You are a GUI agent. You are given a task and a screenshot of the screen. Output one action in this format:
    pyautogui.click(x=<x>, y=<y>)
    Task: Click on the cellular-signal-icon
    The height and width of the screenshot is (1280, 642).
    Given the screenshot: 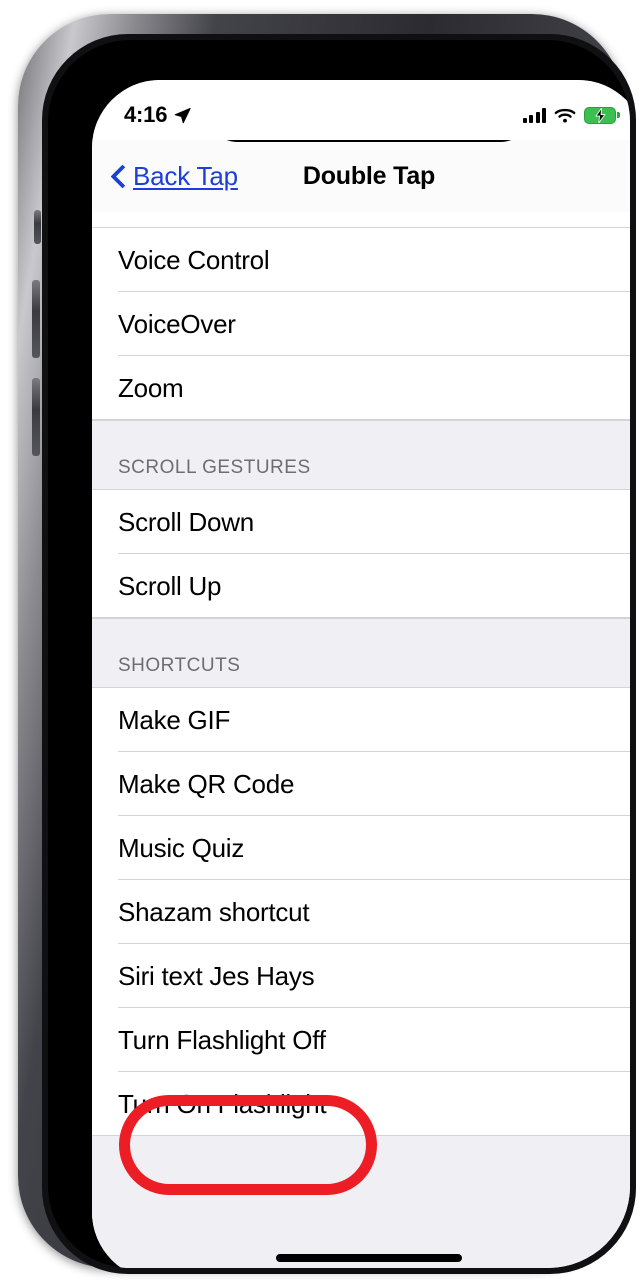 What is the action you would take?
    pyautogui.click(x=534, y=115)
    